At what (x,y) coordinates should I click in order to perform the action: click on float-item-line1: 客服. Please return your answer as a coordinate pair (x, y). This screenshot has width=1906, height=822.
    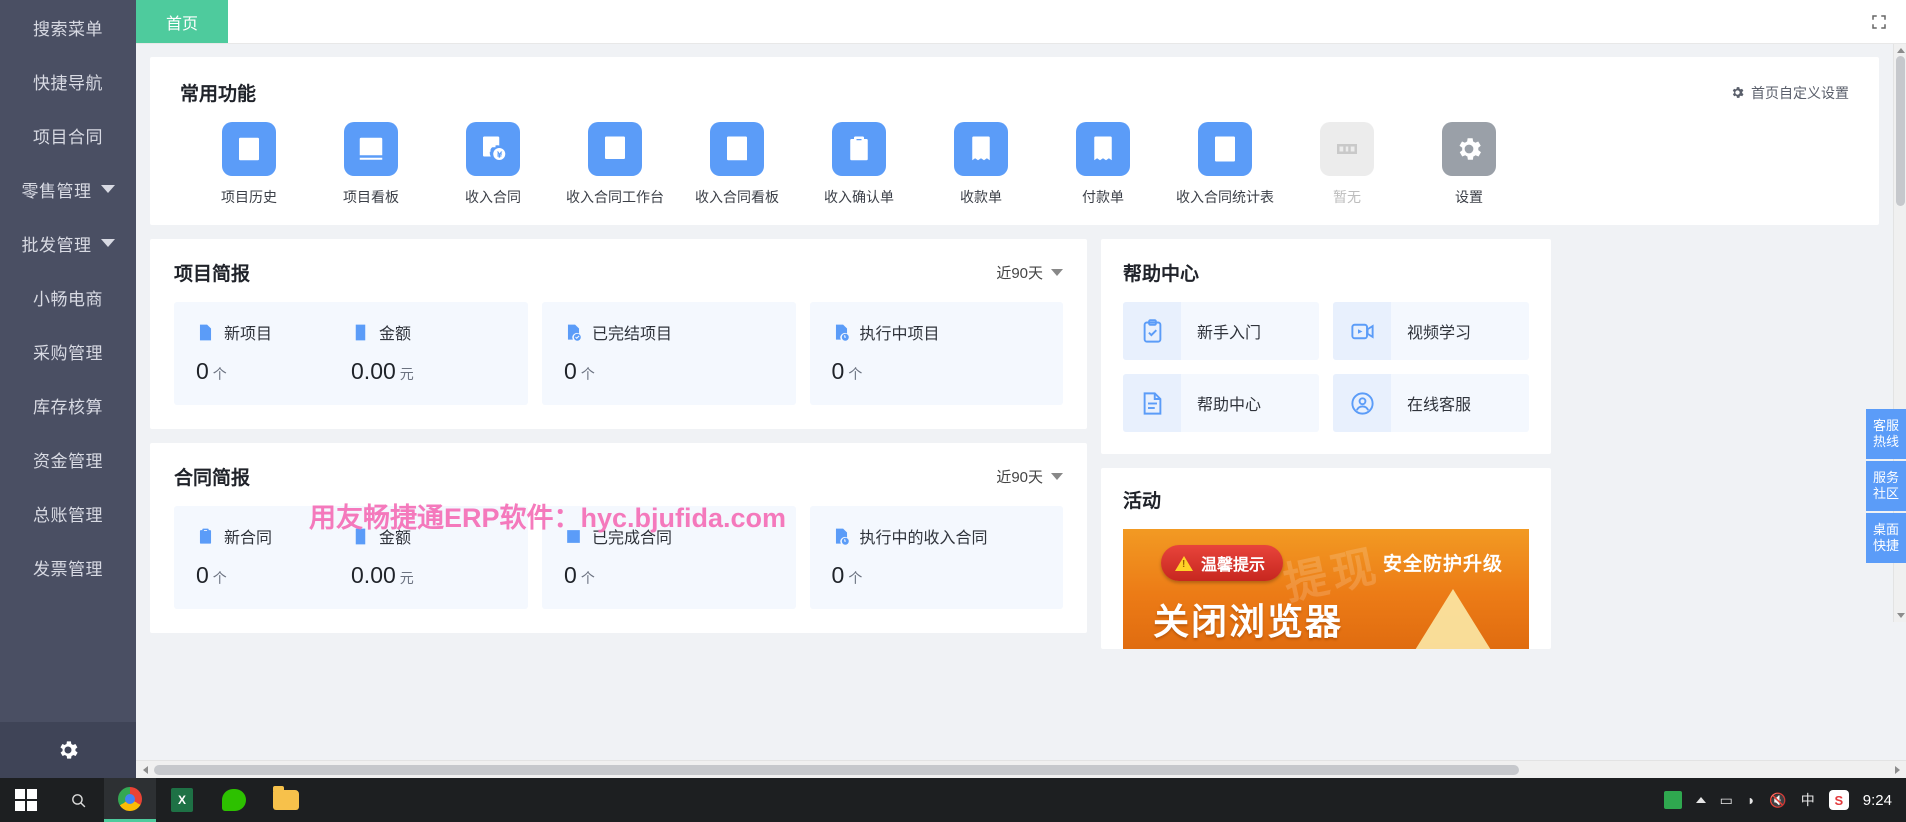
    Looking at the image, I should click on (1885, 425).